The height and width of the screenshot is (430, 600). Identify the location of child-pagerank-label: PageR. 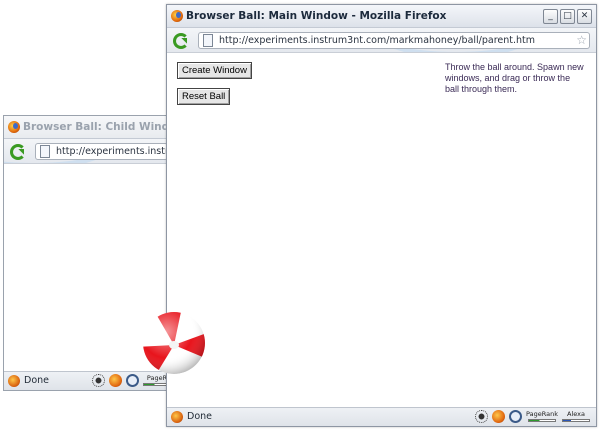
(157, 378).